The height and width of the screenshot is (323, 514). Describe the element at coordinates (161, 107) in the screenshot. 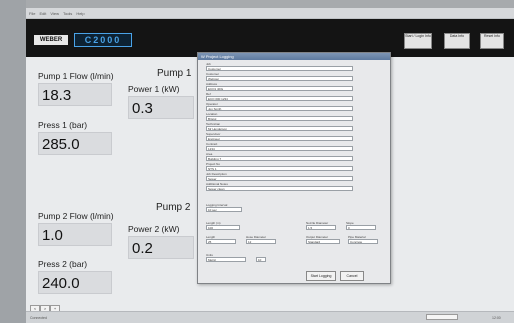

I see `pump1-power-value: 0.3` at that location.